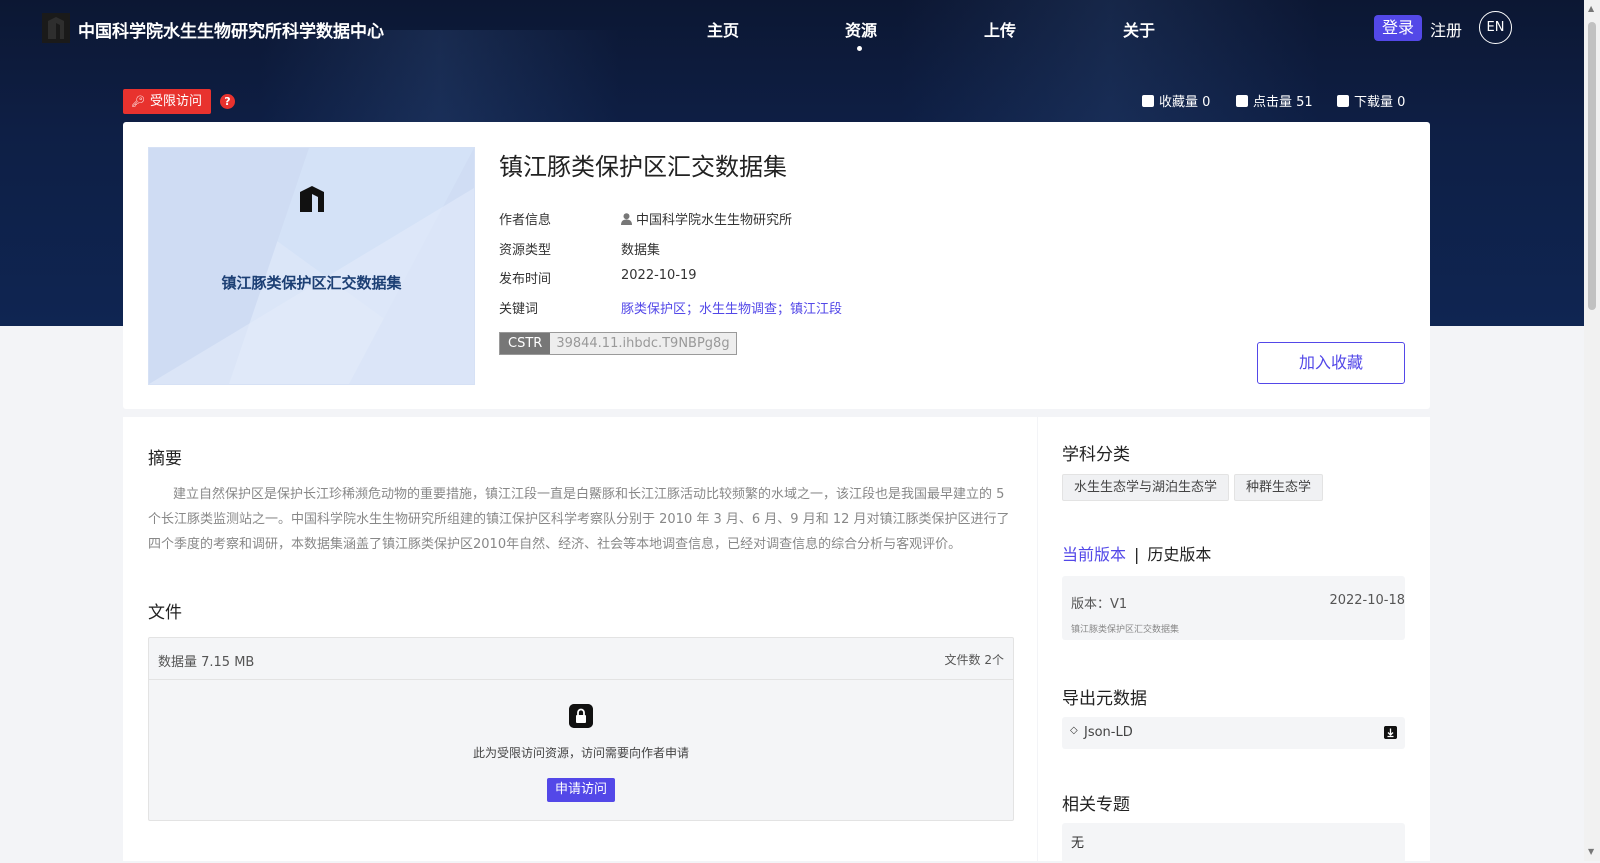  What do you see at coordinates (1367, 600) in the screenshot?
I see `version-date: 2022-10-18` at bounding box center [1367, 600].